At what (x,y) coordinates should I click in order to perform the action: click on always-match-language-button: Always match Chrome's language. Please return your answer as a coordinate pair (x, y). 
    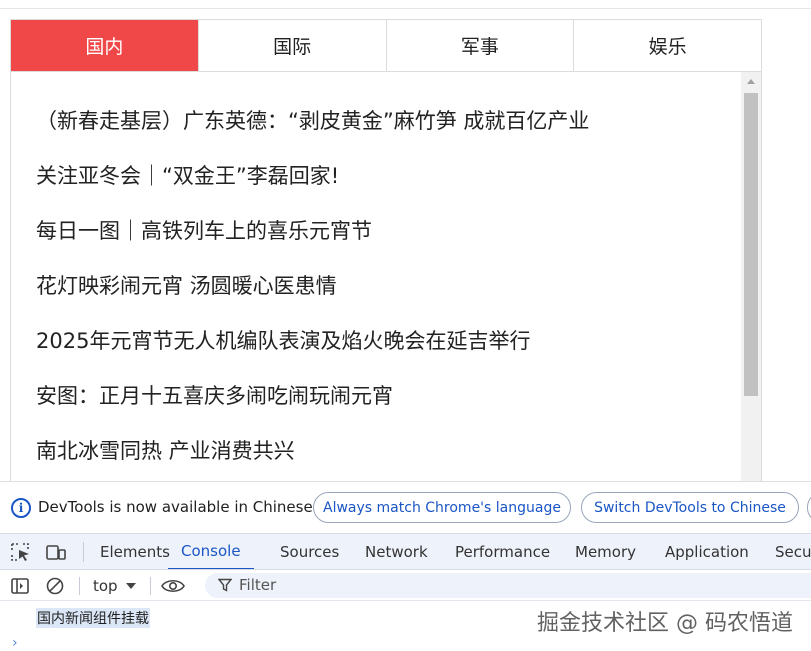
    Looking at the image, I should click on (442, 507).